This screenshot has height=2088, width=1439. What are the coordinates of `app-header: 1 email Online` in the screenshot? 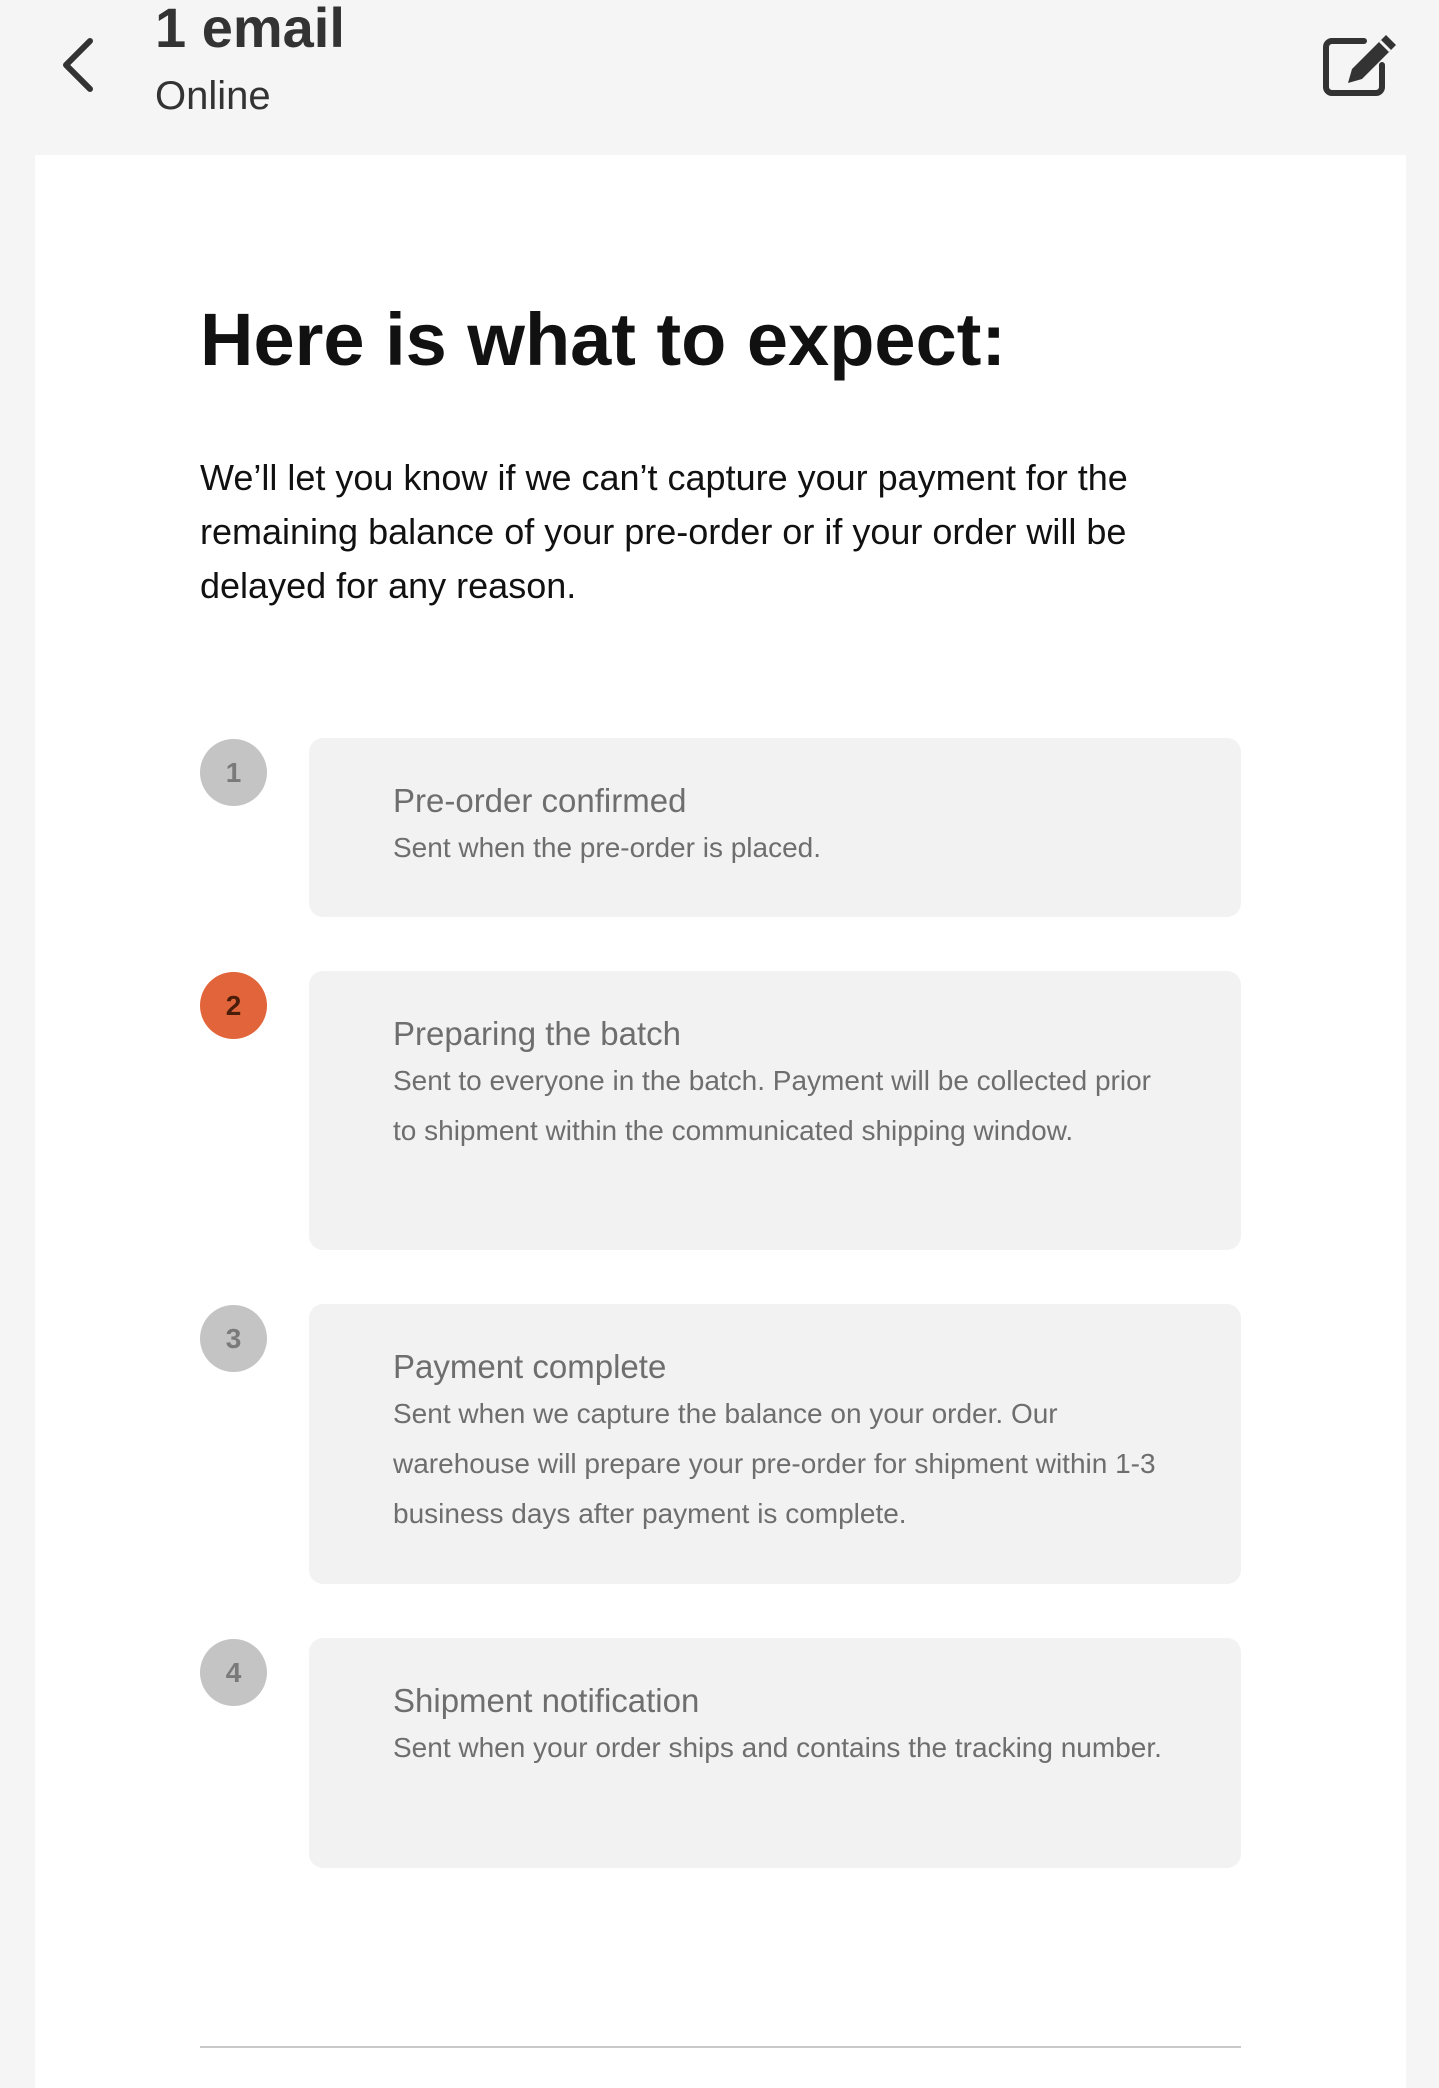 It's located at (719, 77).